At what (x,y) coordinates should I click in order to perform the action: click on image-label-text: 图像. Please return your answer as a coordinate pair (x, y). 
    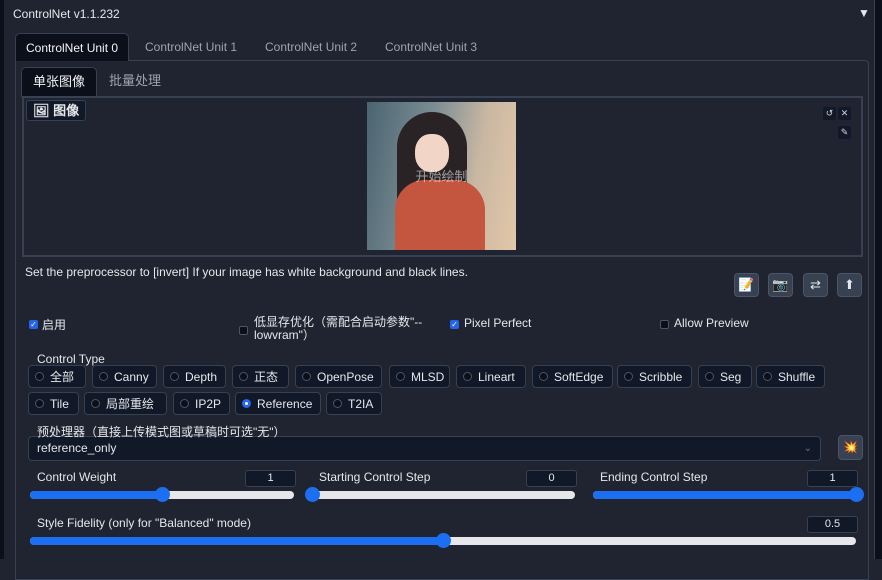
    Looking at the image, I should click on (66, 110).